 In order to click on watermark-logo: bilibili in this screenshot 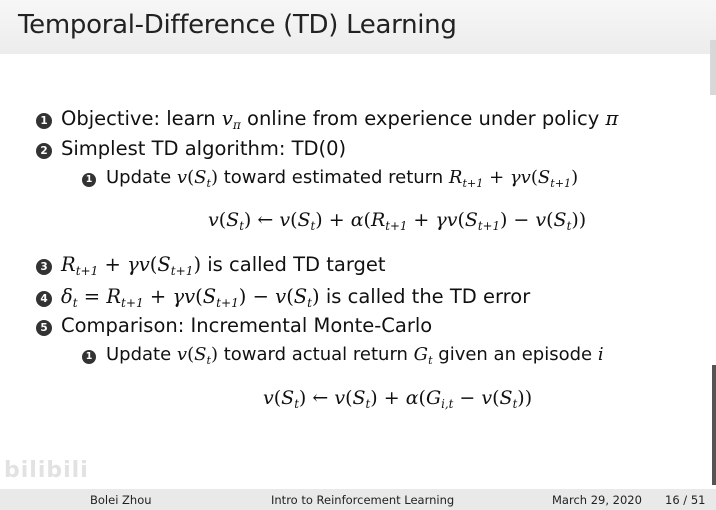, I will do `click(46, 470)`.